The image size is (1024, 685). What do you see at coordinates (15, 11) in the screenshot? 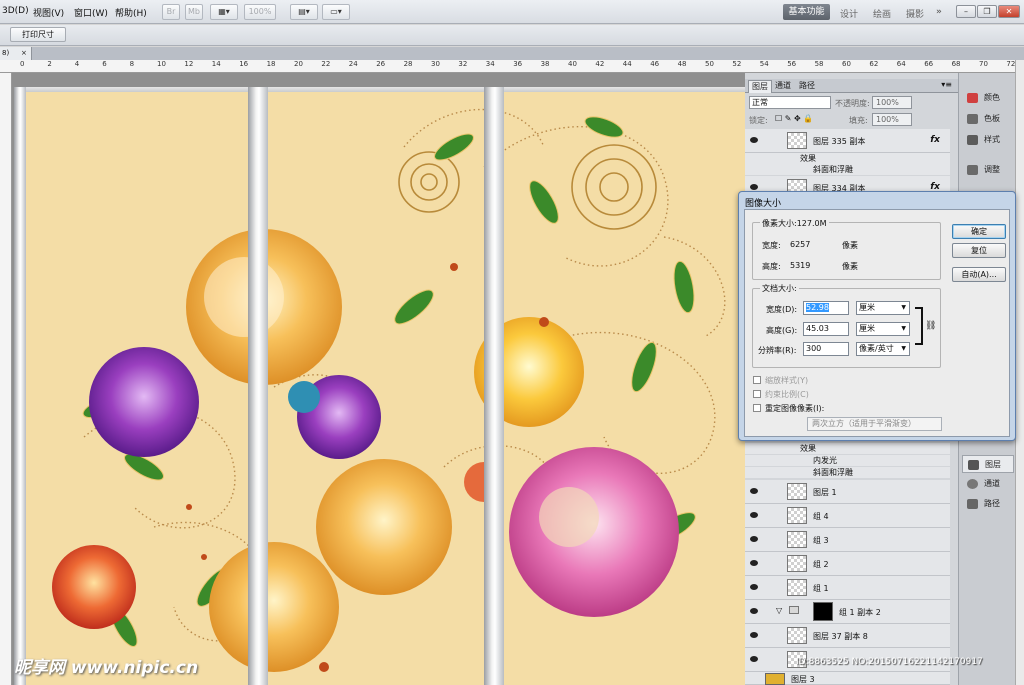
I see `menu-3d: 3D(D)` at bounding box center [15, 11].